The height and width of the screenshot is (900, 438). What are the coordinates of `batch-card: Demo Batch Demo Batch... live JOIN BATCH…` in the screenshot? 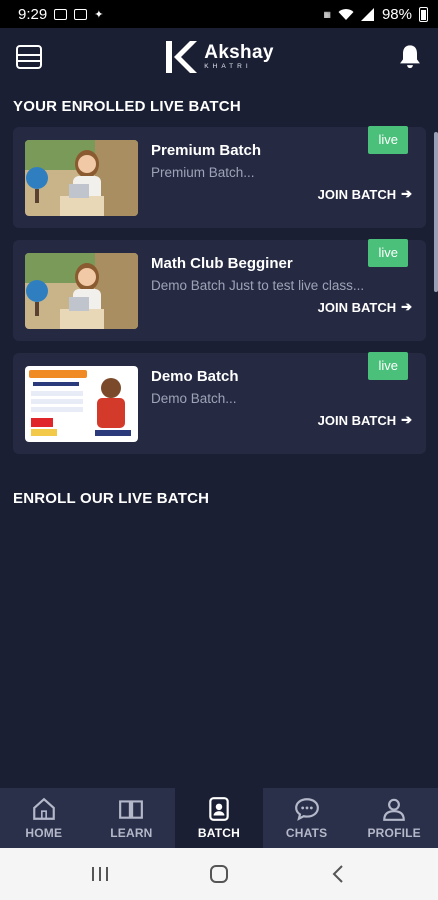 It's located at (219, 403).